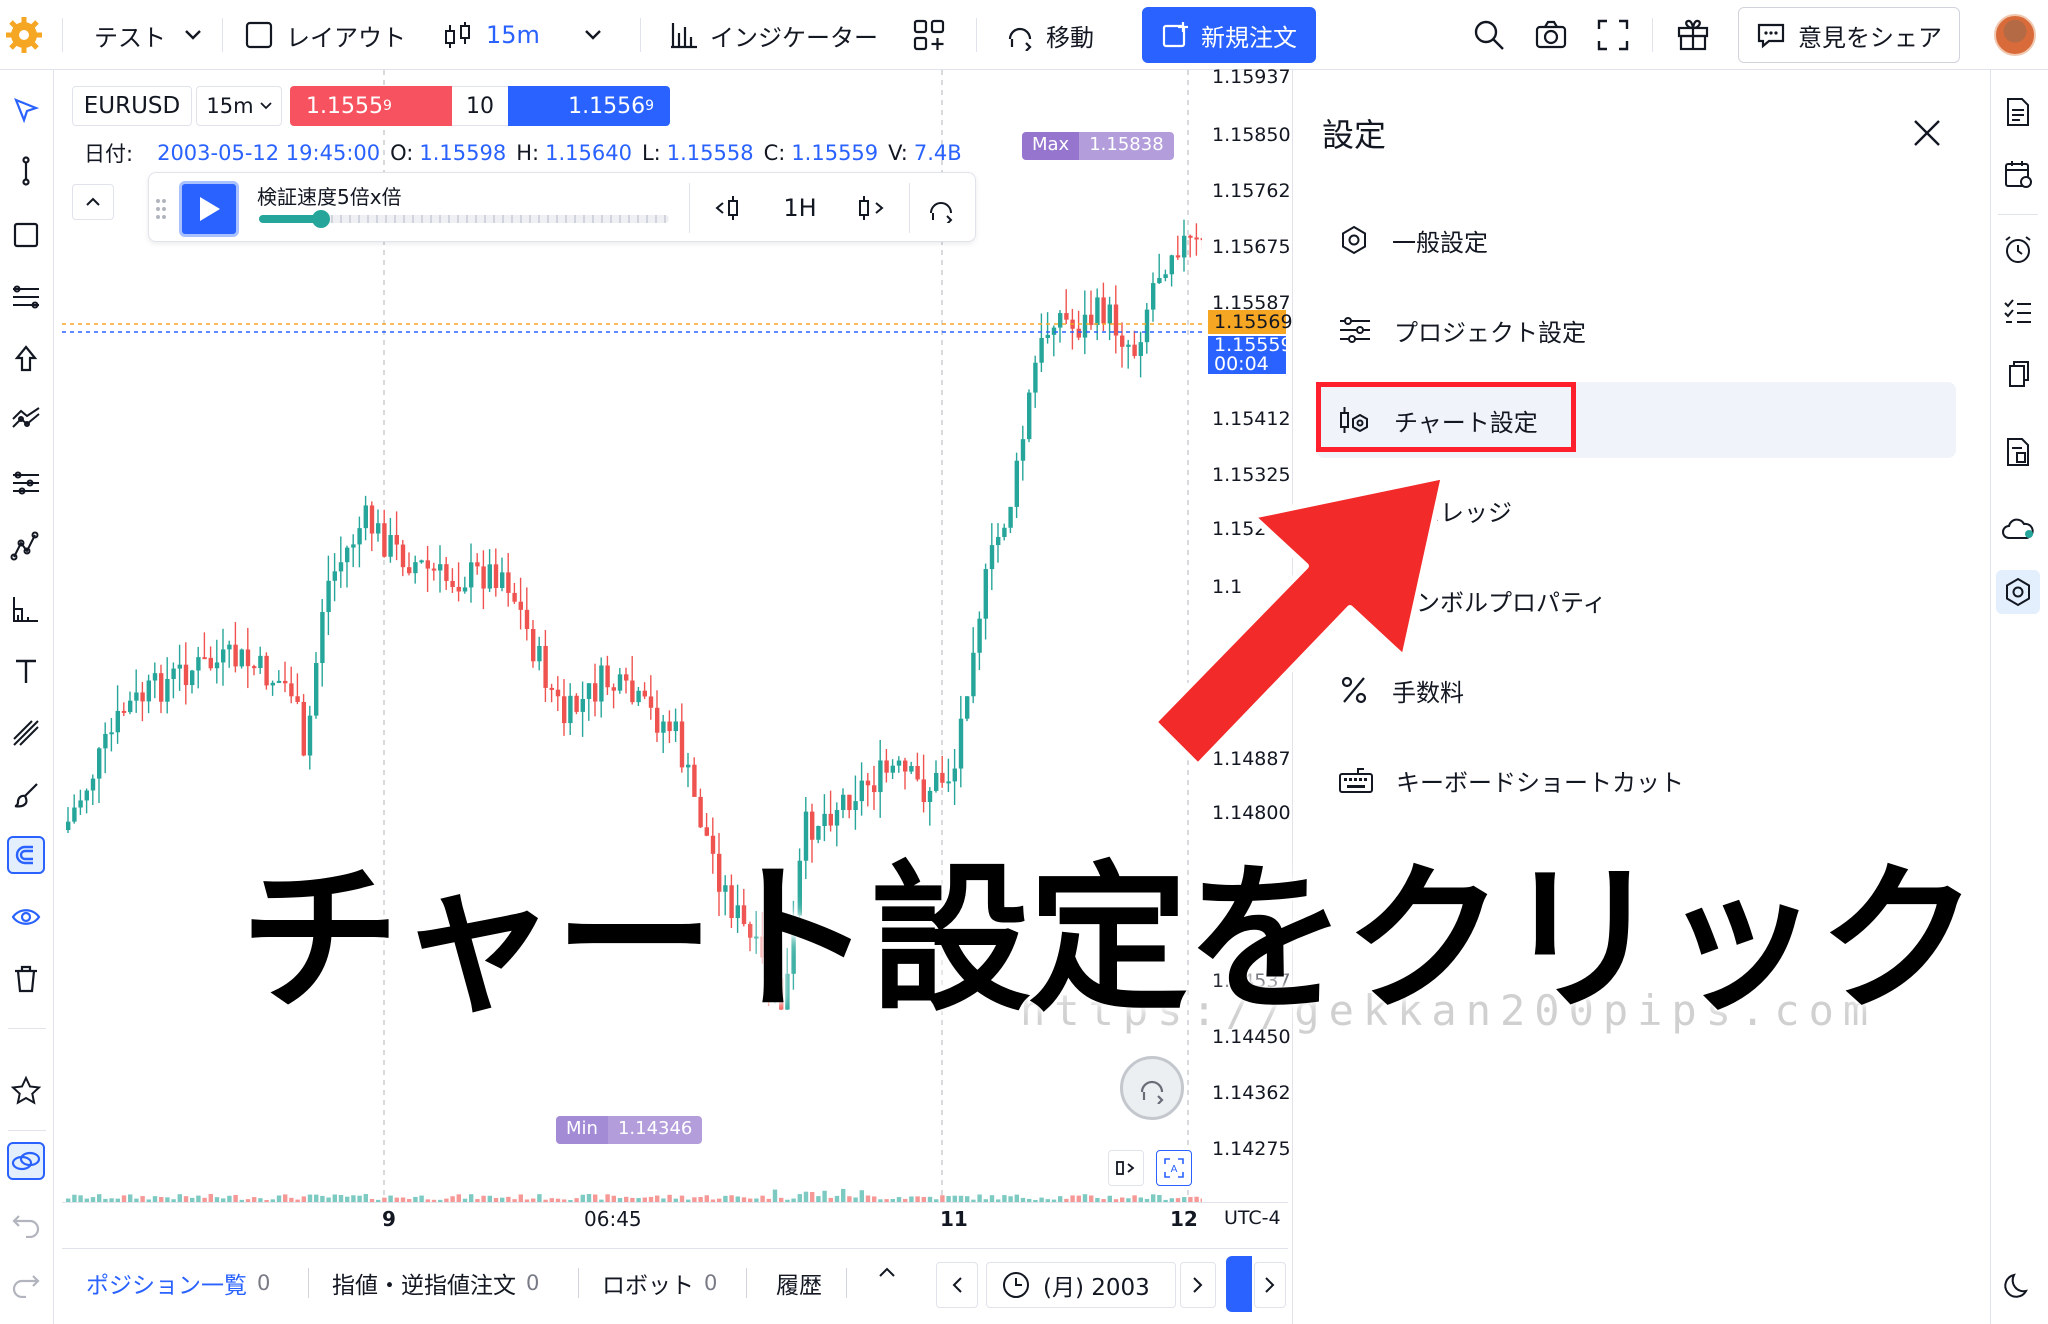 Image resolution: width=2048 pixels, height=1324 pixels. What do you see at coordinates (1198, 1285) in the screenshot?
I see `next-date-button` at bounding box center [1198, 1285].